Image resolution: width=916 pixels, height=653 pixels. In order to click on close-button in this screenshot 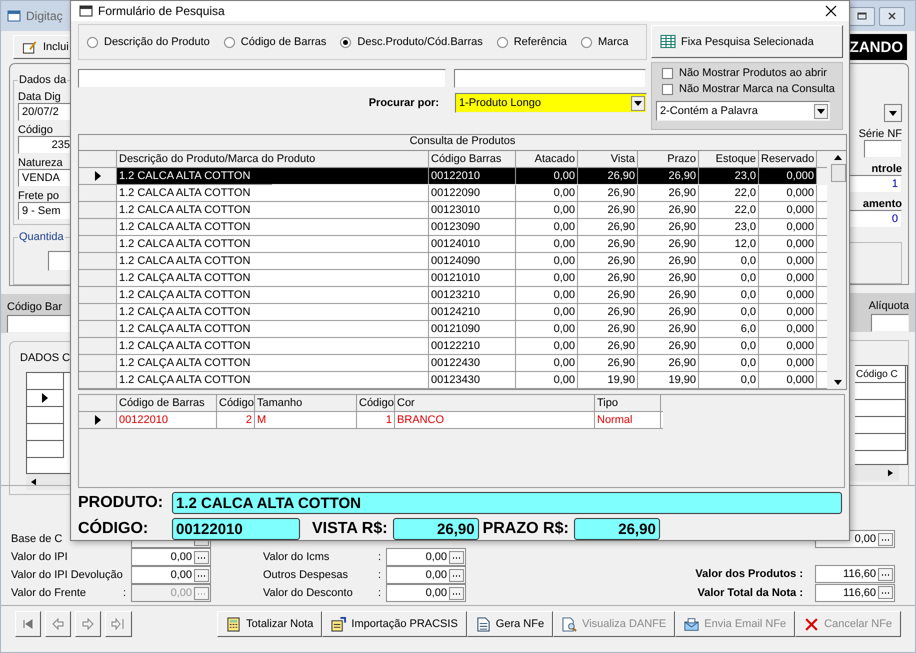, I will do `click(892, 16)`.